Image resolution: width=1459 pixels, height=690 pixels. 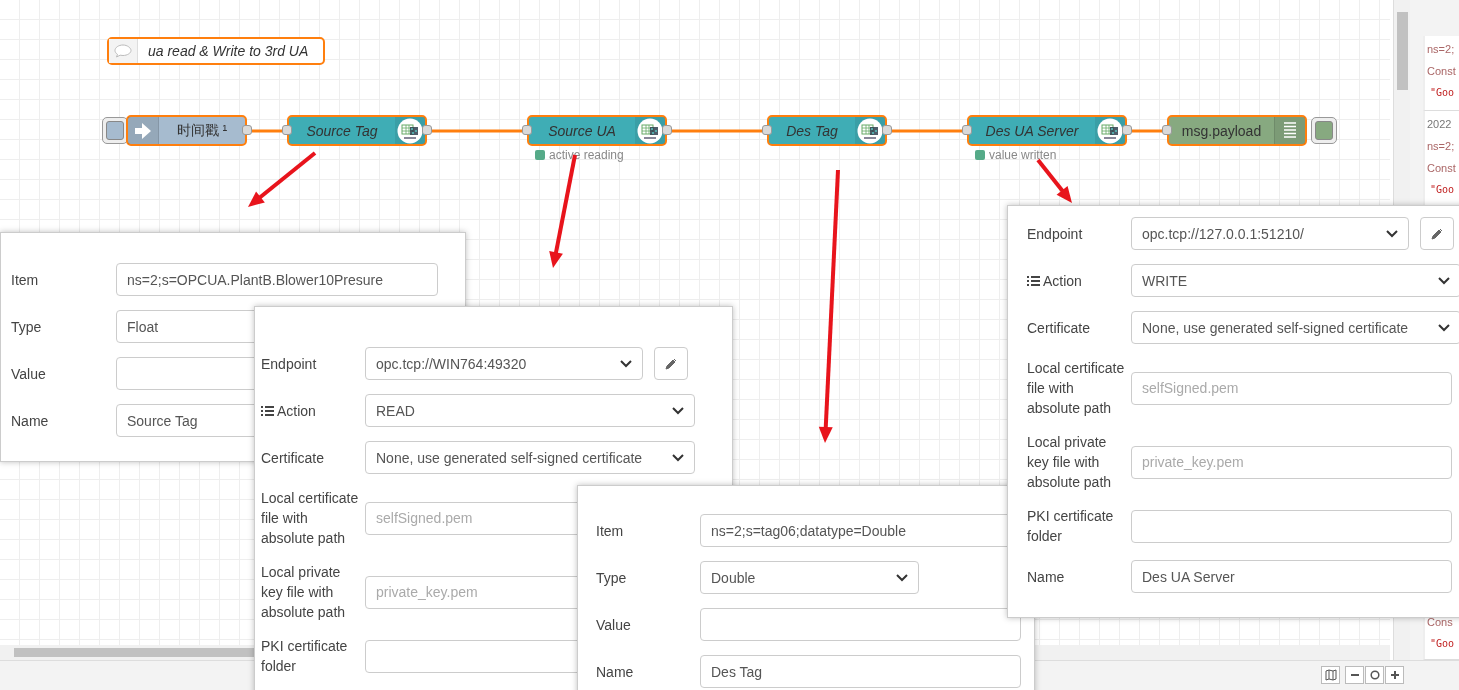 I want to click on zoom-in-button, so click(x=1394, y=675).